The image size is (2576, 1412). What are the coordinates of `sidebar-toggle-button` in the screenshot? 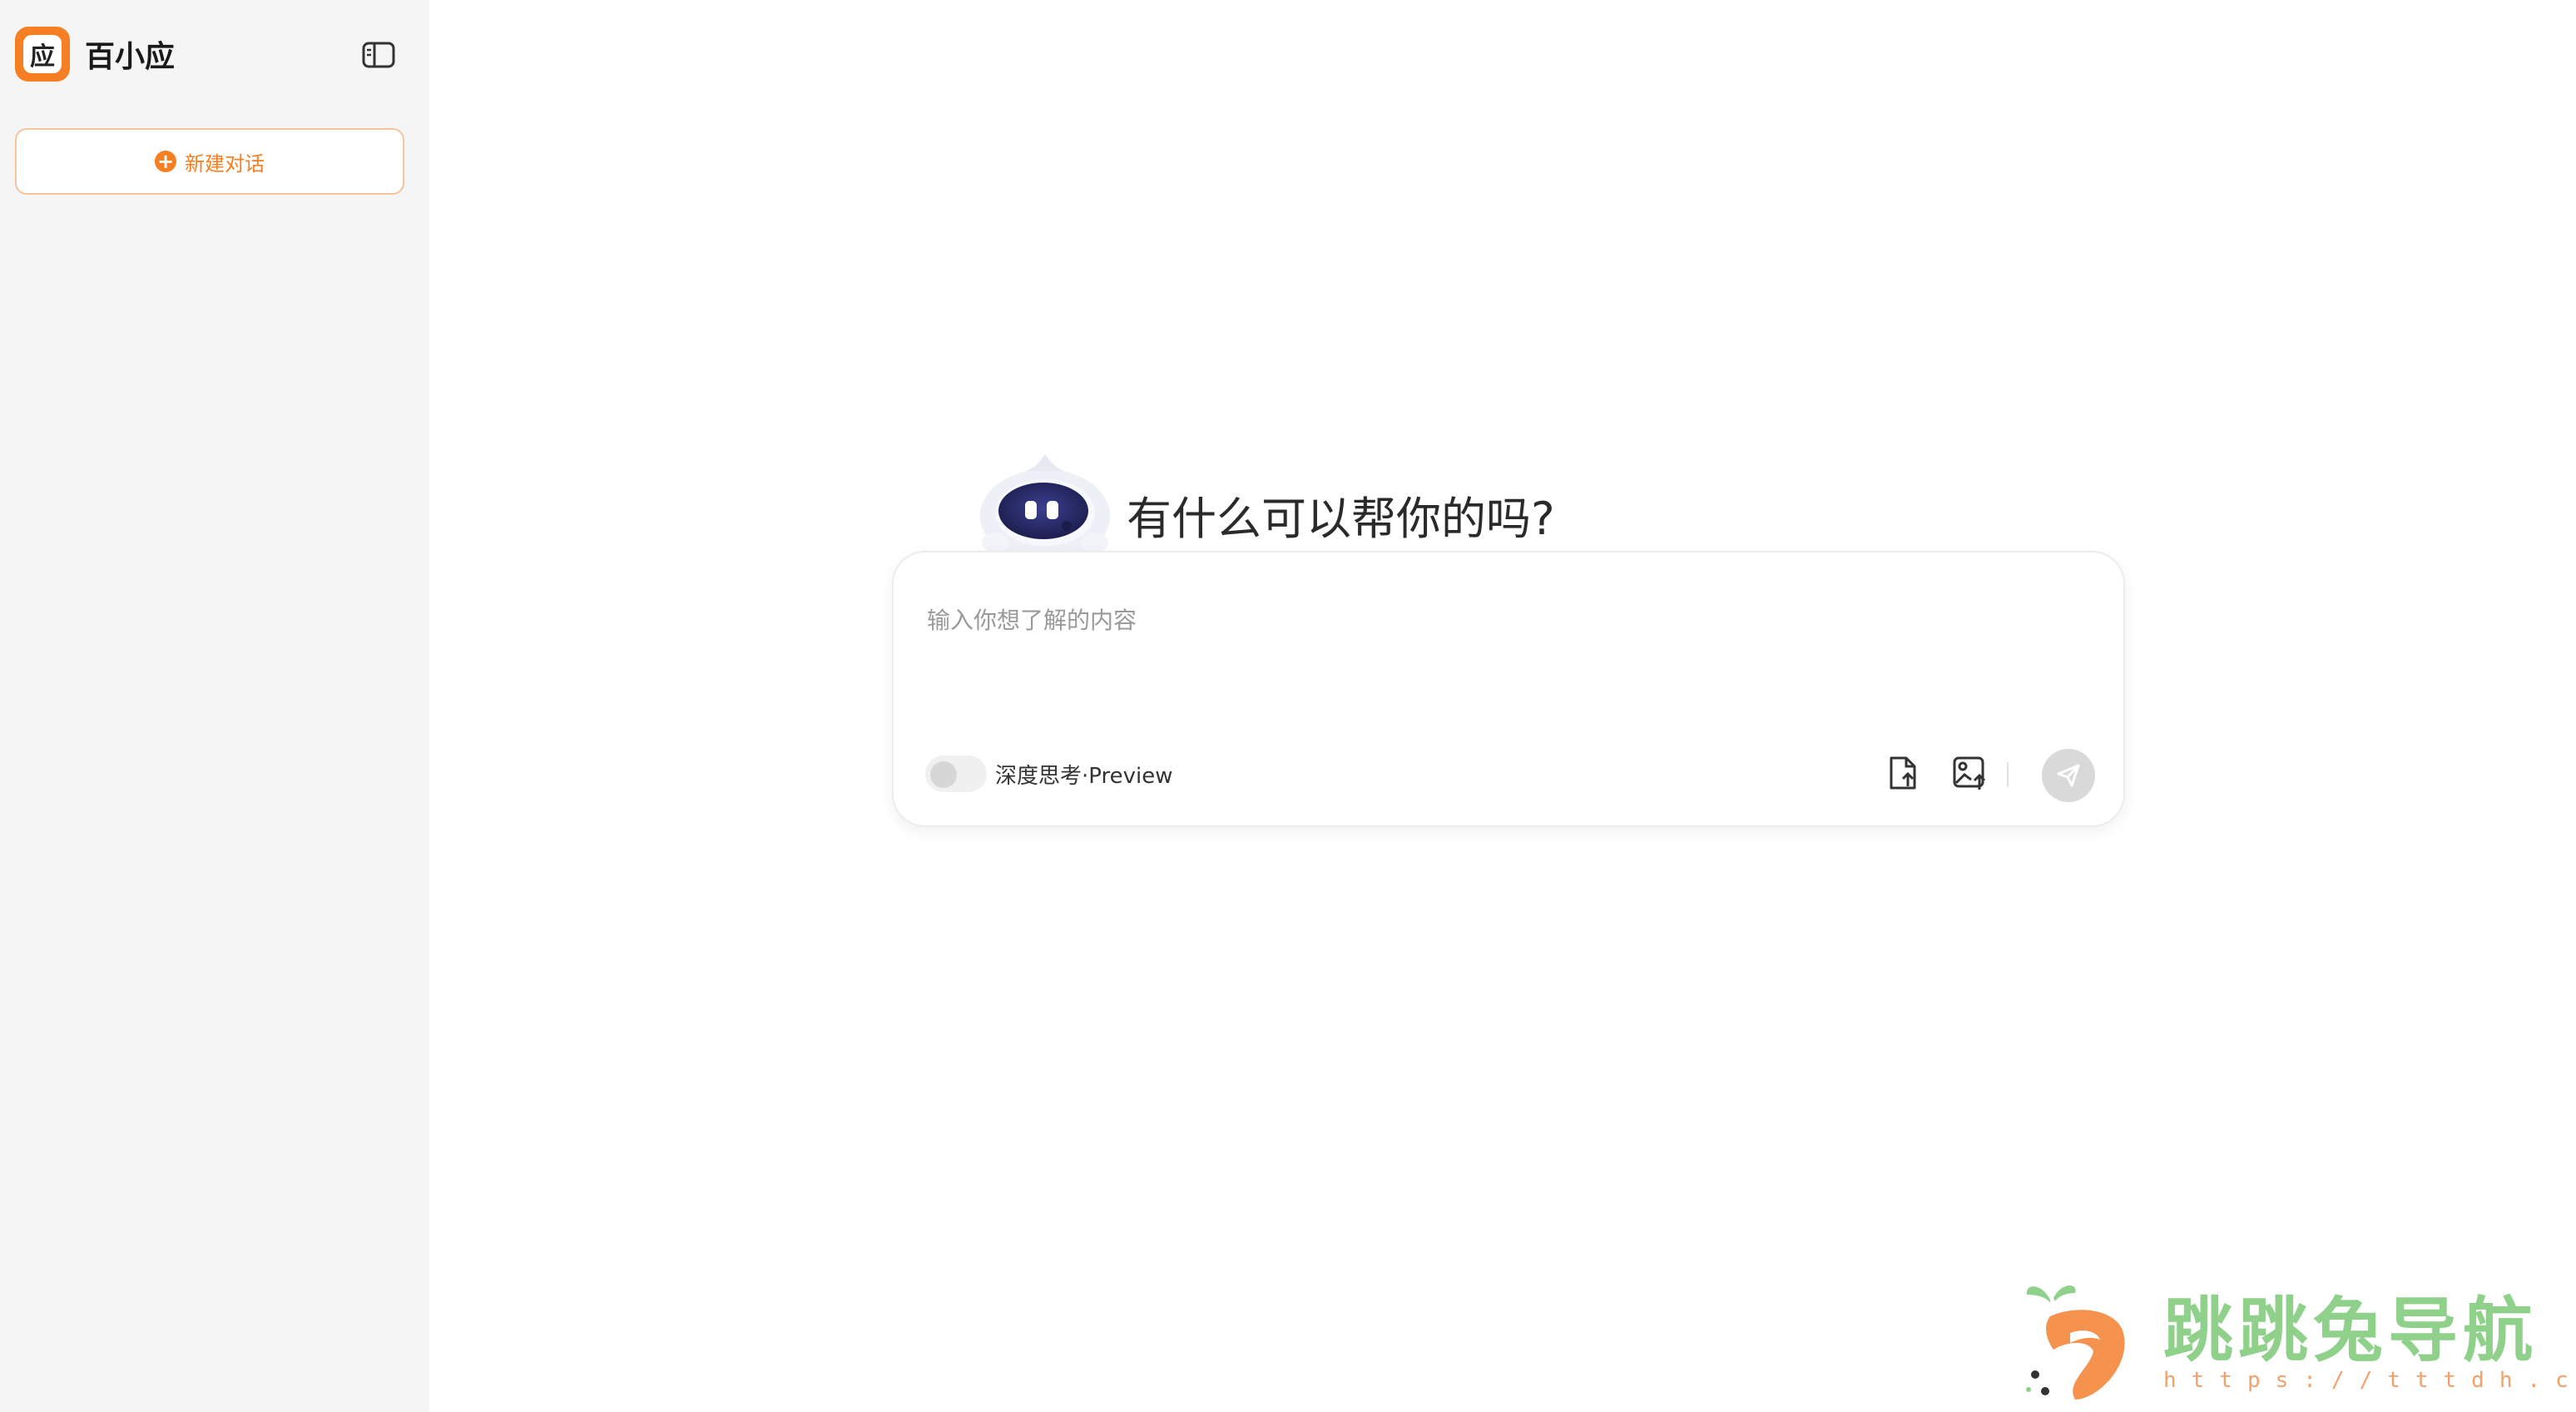 It's located at (379, 55).